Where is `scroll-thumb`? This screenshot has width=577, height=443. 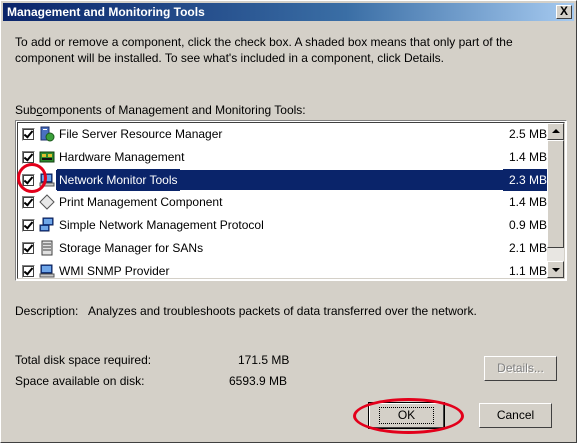
scroll-thumb is located at coordinates (555, 194).